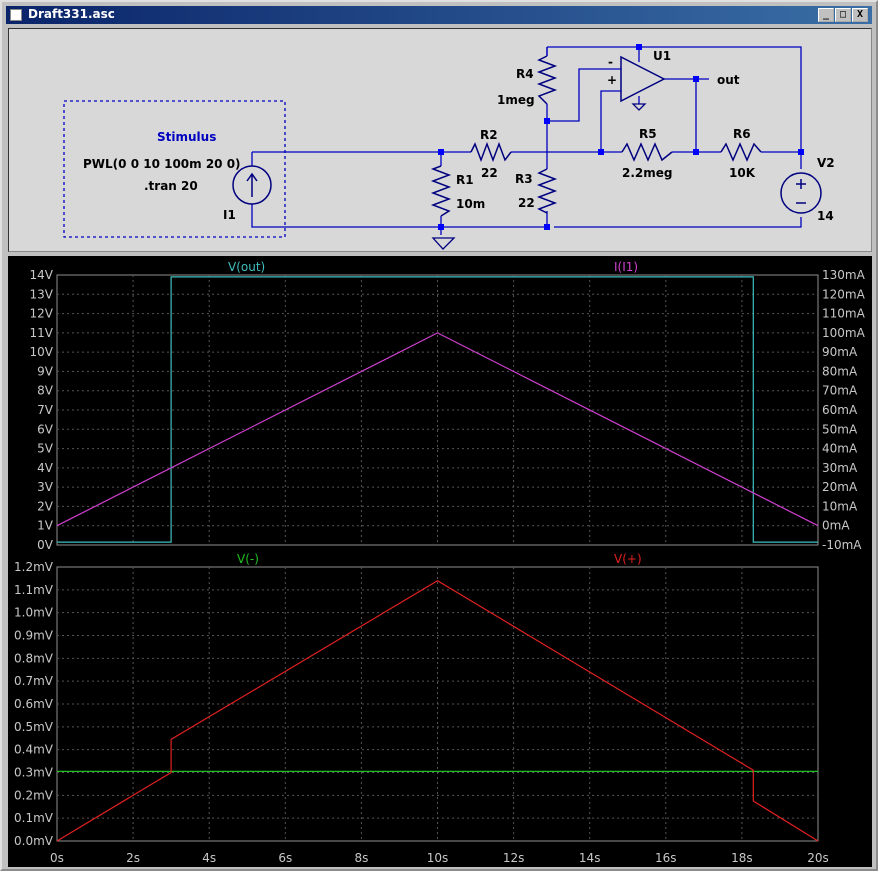 The height and width of the screenshot is (871, 878). What do you see at coordinates (34, 704) in the screenshot?
I see `y-tick-label: 0.6mV` at bounding box center [34, 704].